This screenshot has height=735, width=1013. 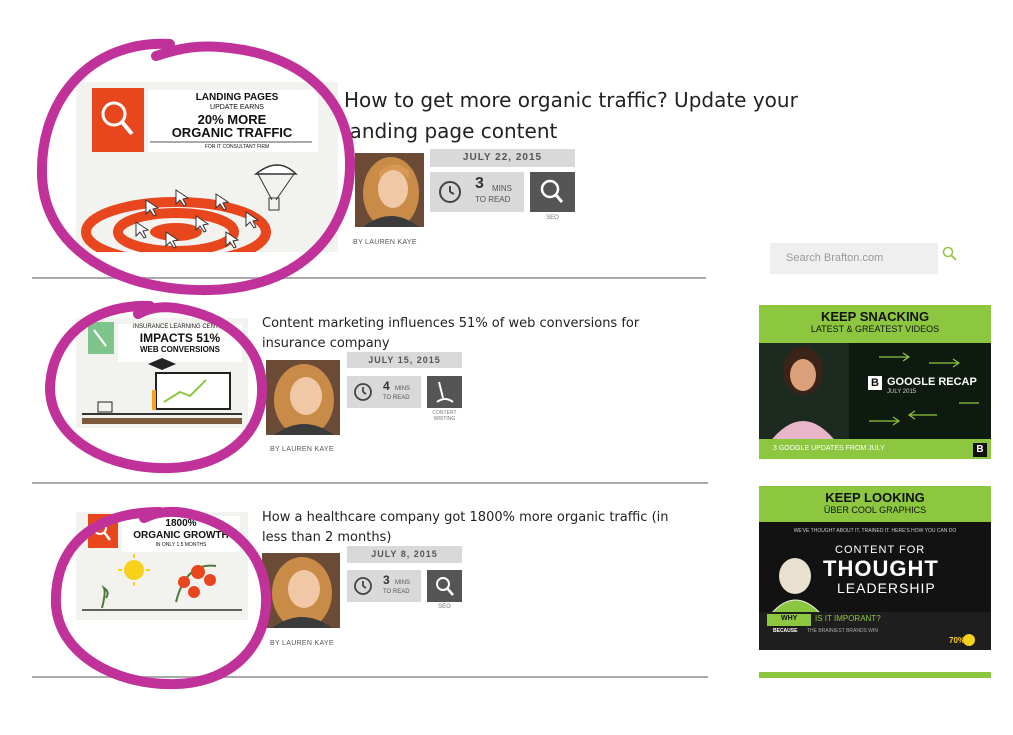 I want to click on thumb-line: LANDING PAGES, so click(x=237, y=97).